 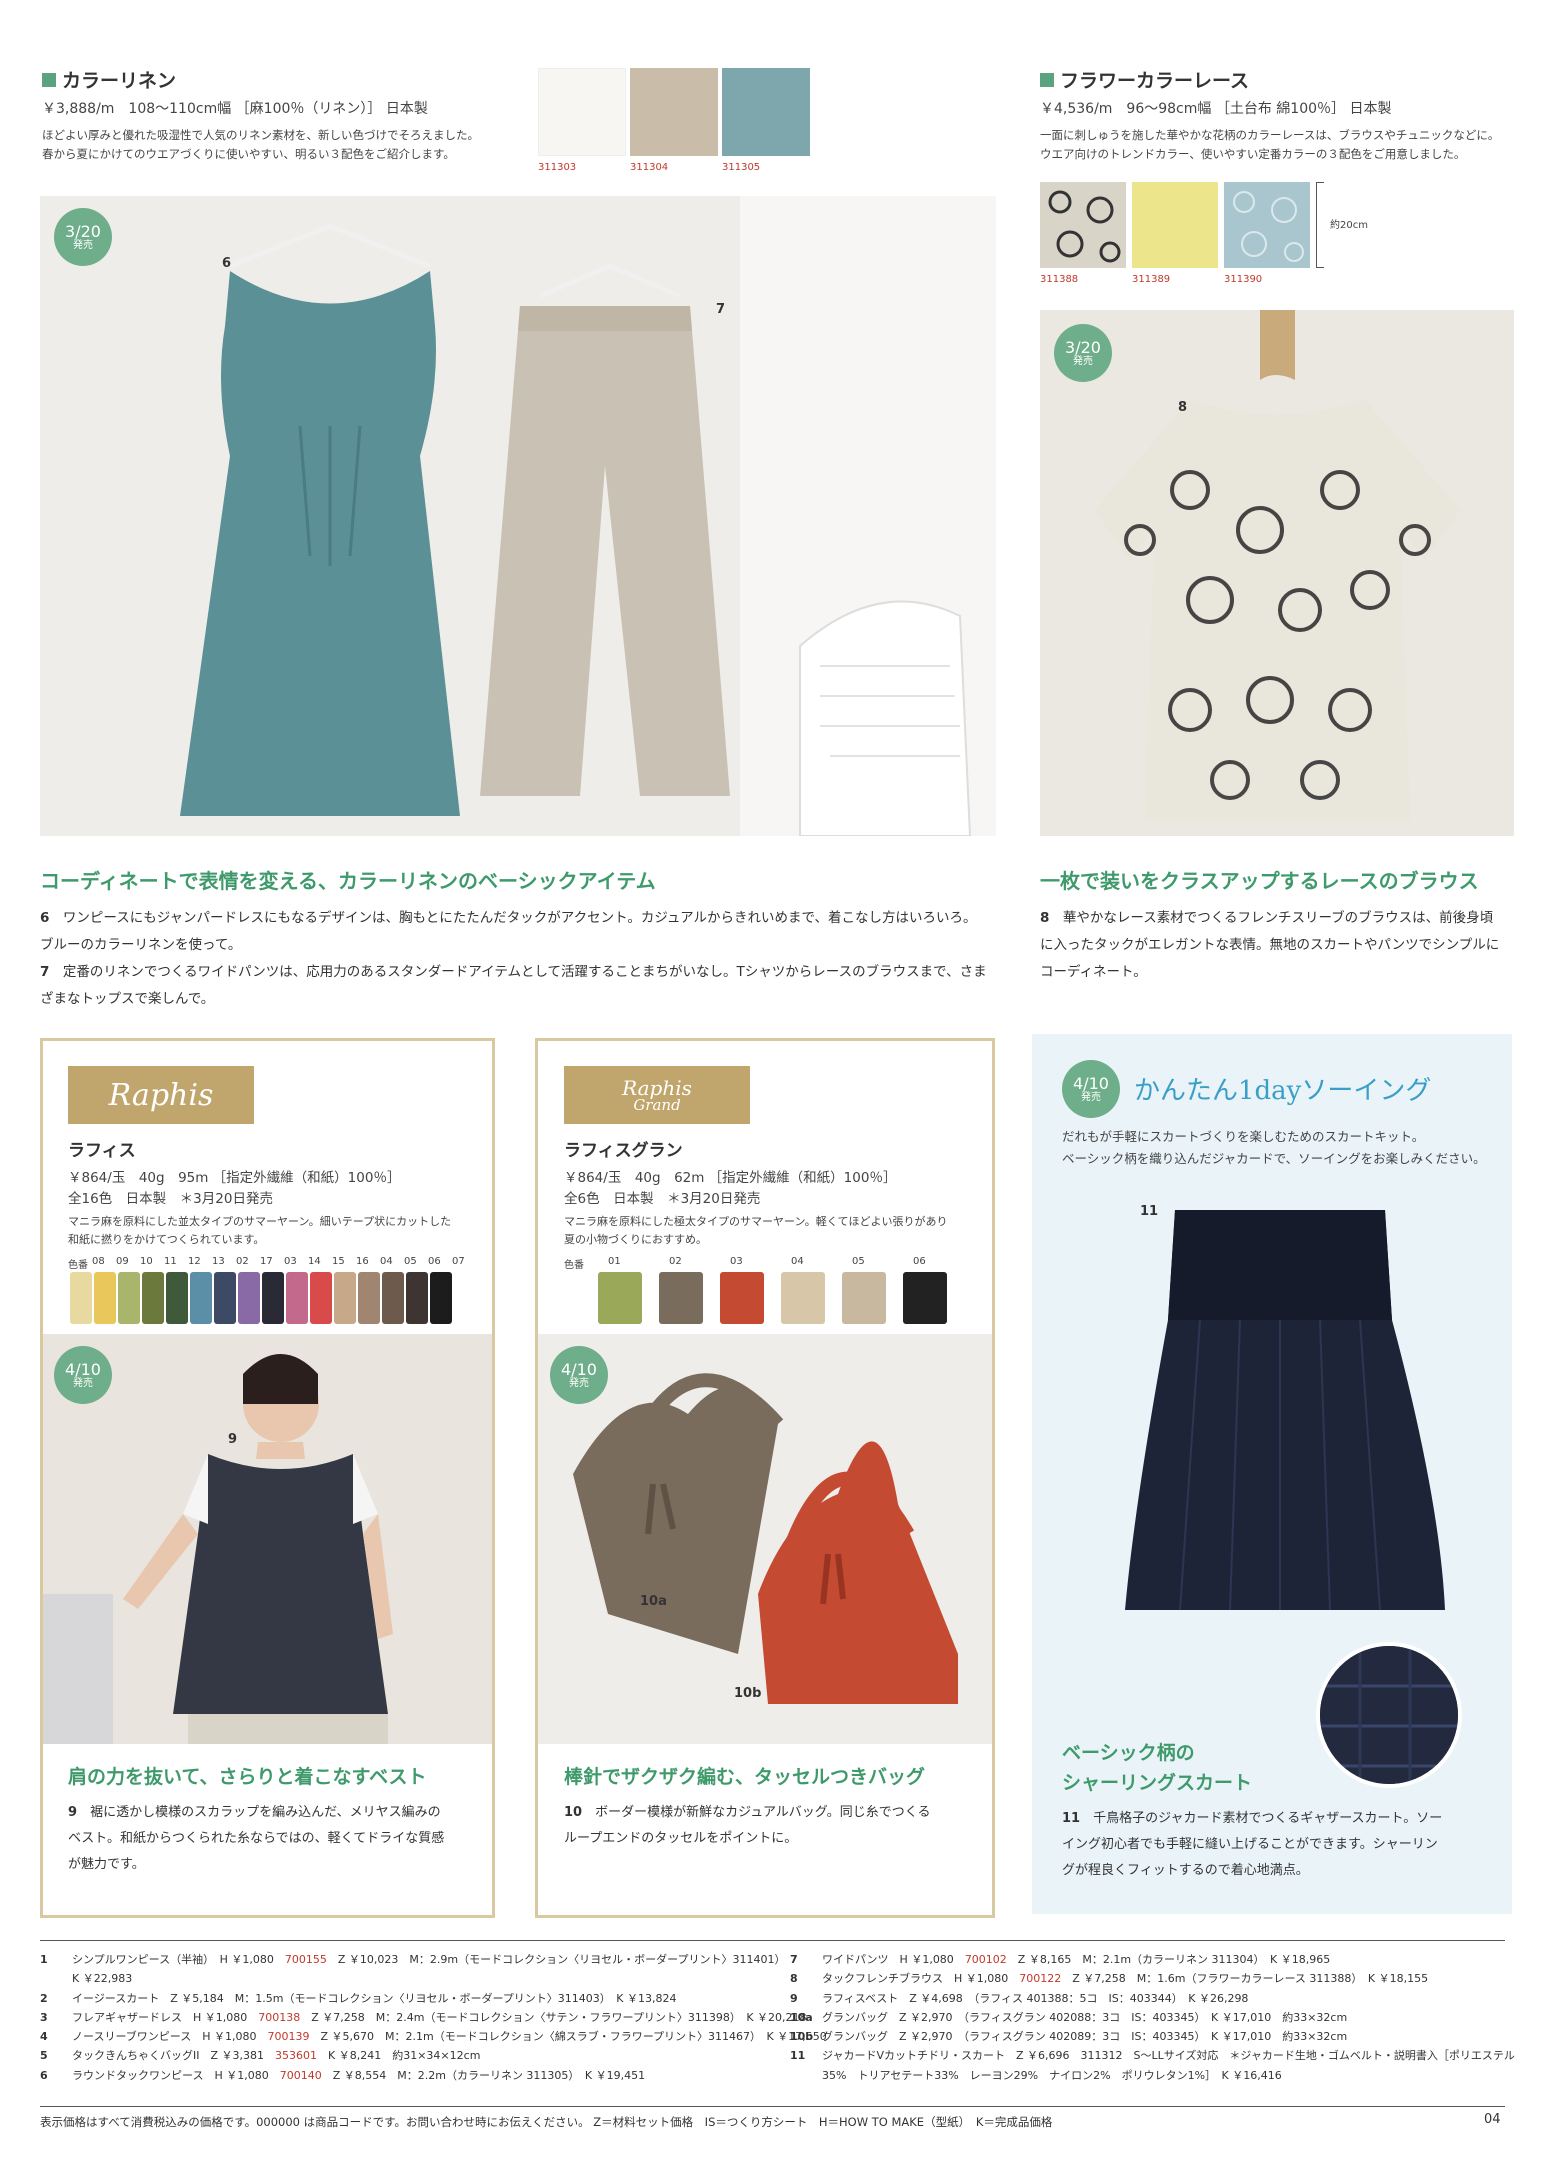 What do you see at coordinates (798, 2056) in the screenshot?
I see `footer-item-number: 11` at bounding box center [798, 2056].